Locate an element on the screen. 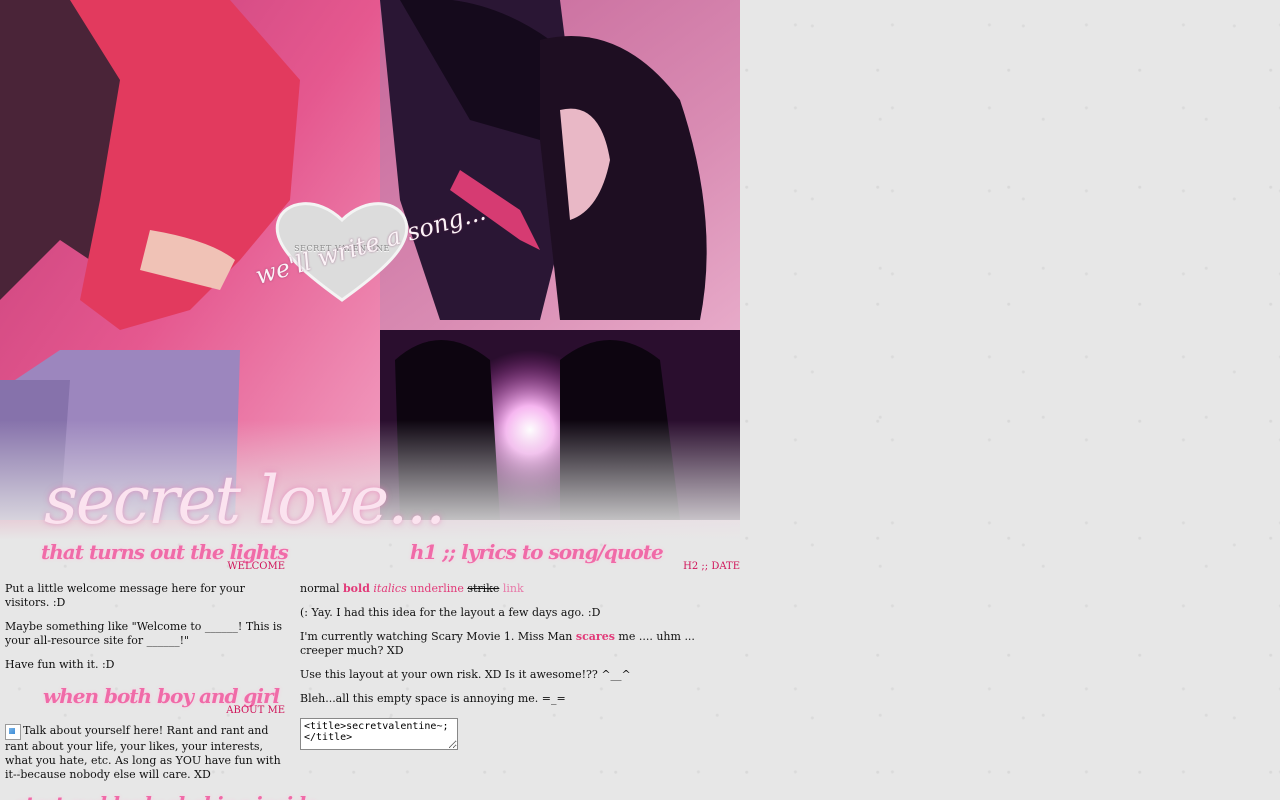 This screenshot has height=800, width=1280. format-underline: underline is located at coordinates (437, 588).